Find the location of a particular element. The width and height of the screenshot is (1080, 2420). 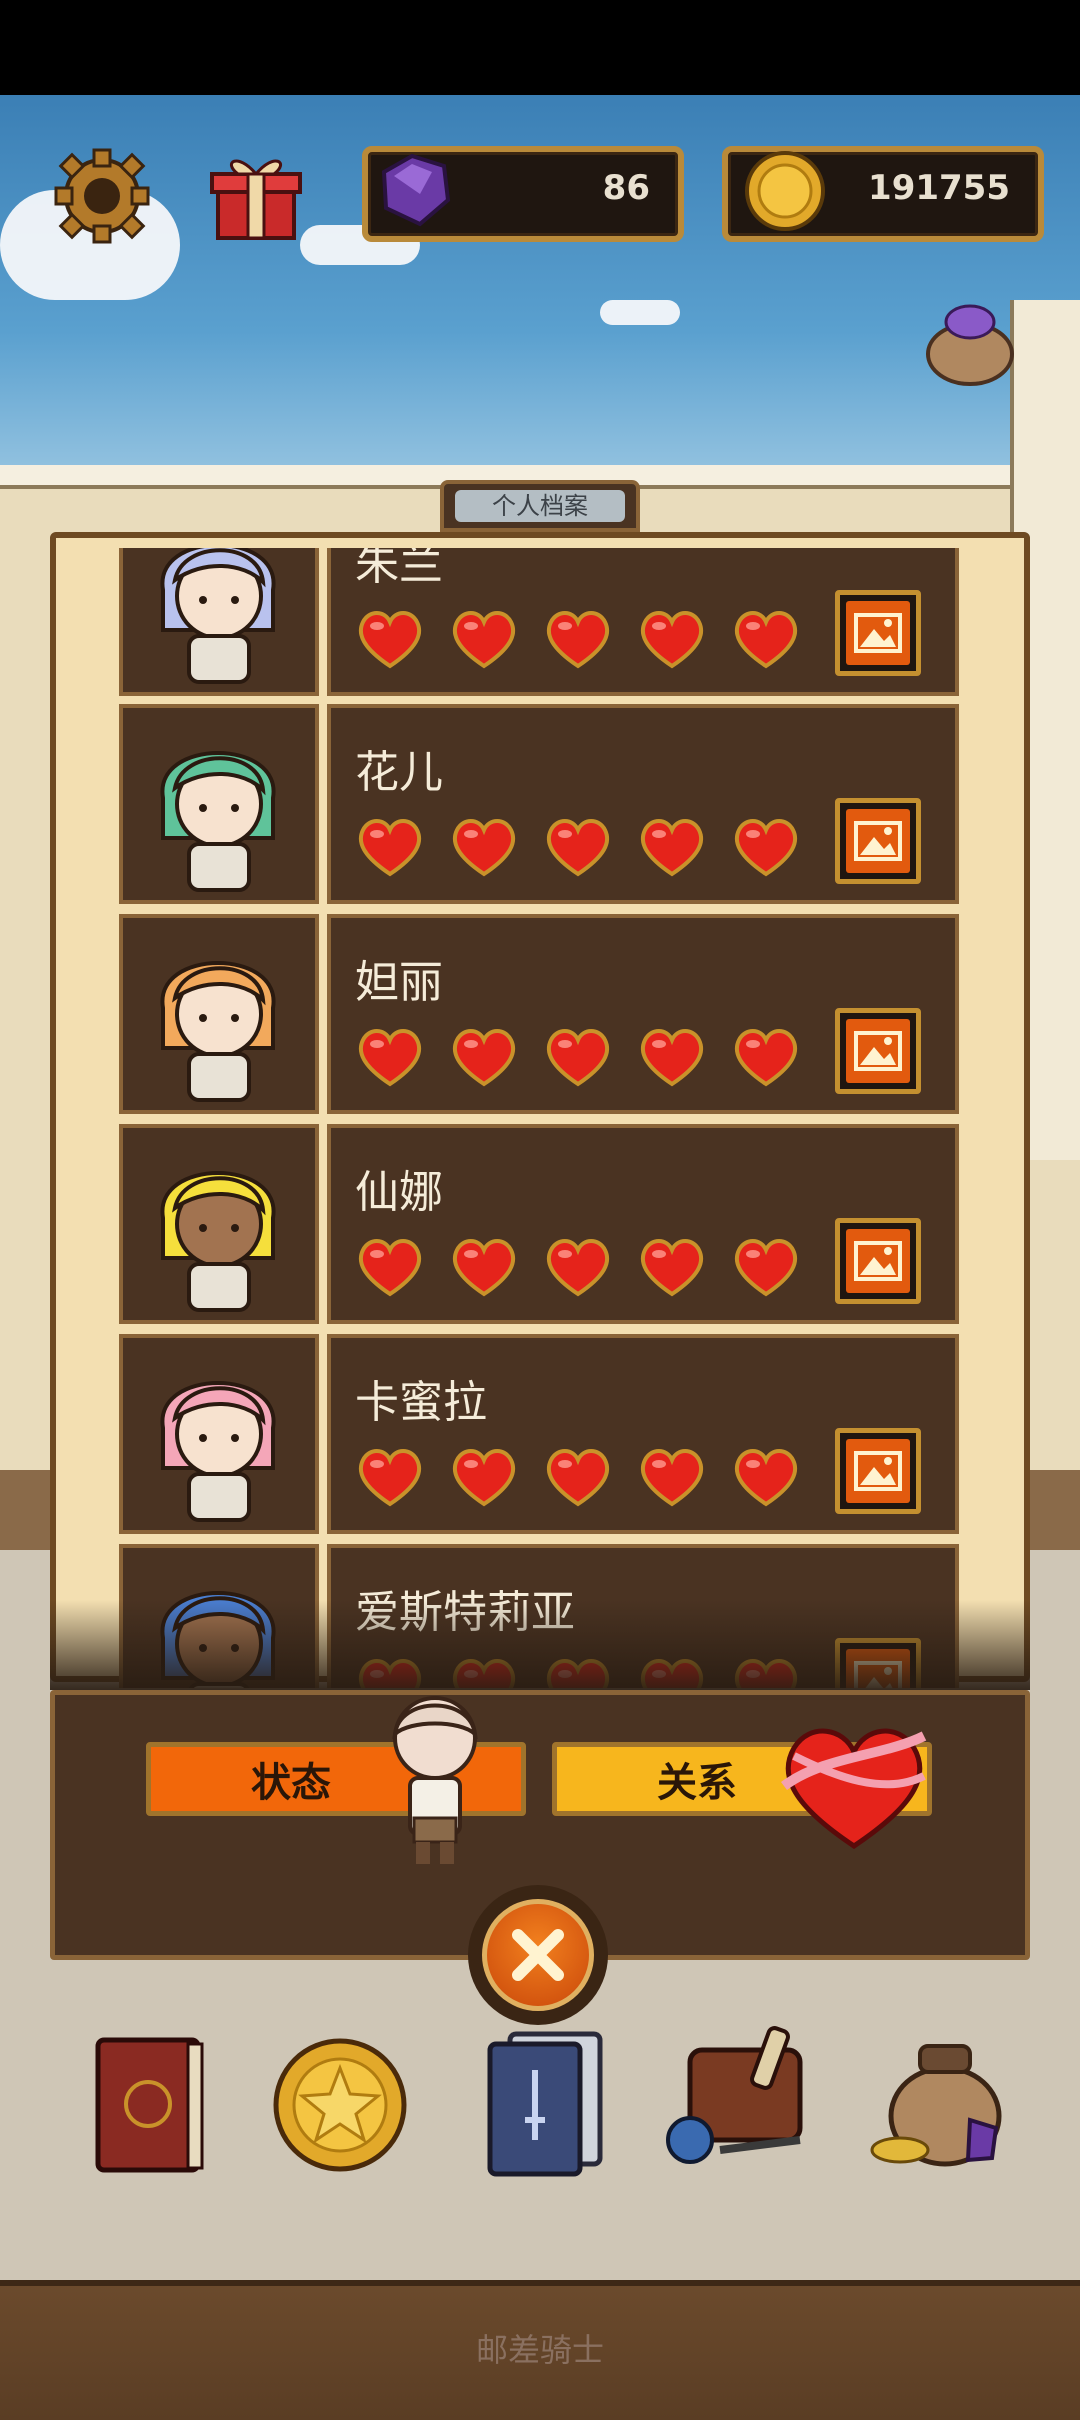

loot-bag-icon is located at coordinates (970, 340).